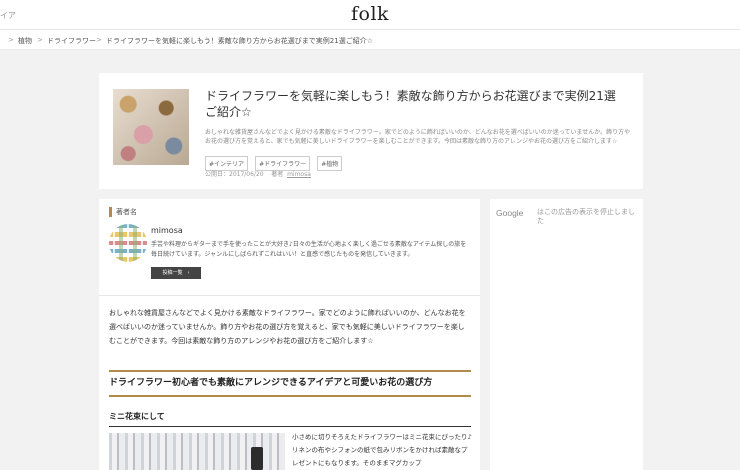 This screenshot has height=470, width=740. Describe the element at coordinates (290, 212) in the screenshot. I see `author-box-heading: 著者名` at that location.